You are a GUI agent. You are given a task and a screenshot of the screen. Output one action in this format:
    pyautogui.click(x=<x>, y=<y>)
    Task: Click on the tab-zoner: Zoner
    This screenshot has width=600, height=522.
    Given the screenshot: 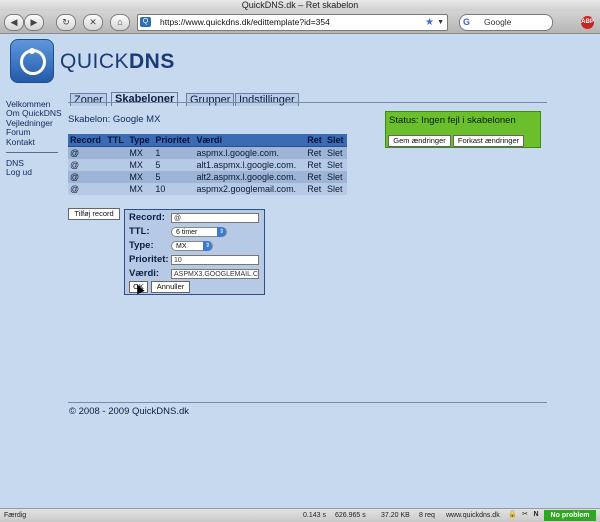 What is the action you would take?
    pyautogui.click(x=88, y=99)
    